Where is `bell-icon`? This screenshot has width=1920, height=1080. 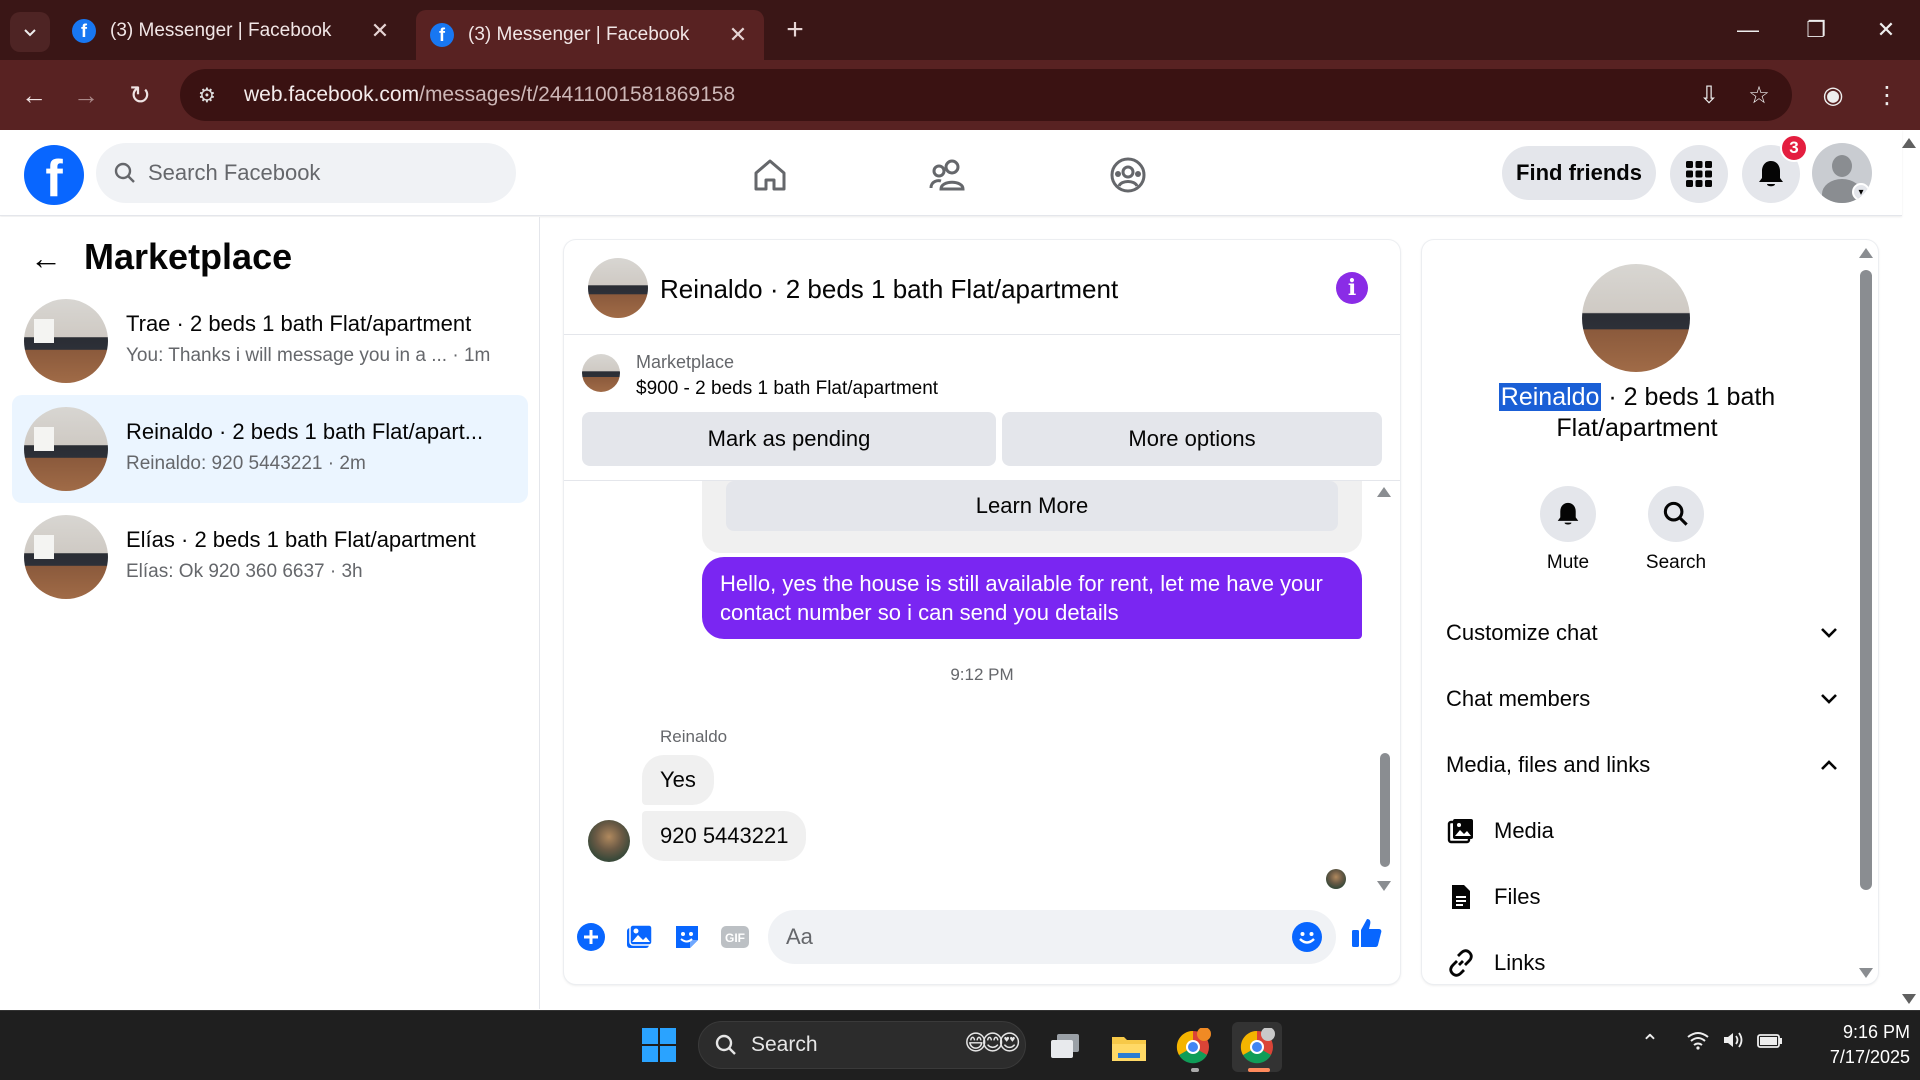
bell-icon is located at coordinates (1568, 513).